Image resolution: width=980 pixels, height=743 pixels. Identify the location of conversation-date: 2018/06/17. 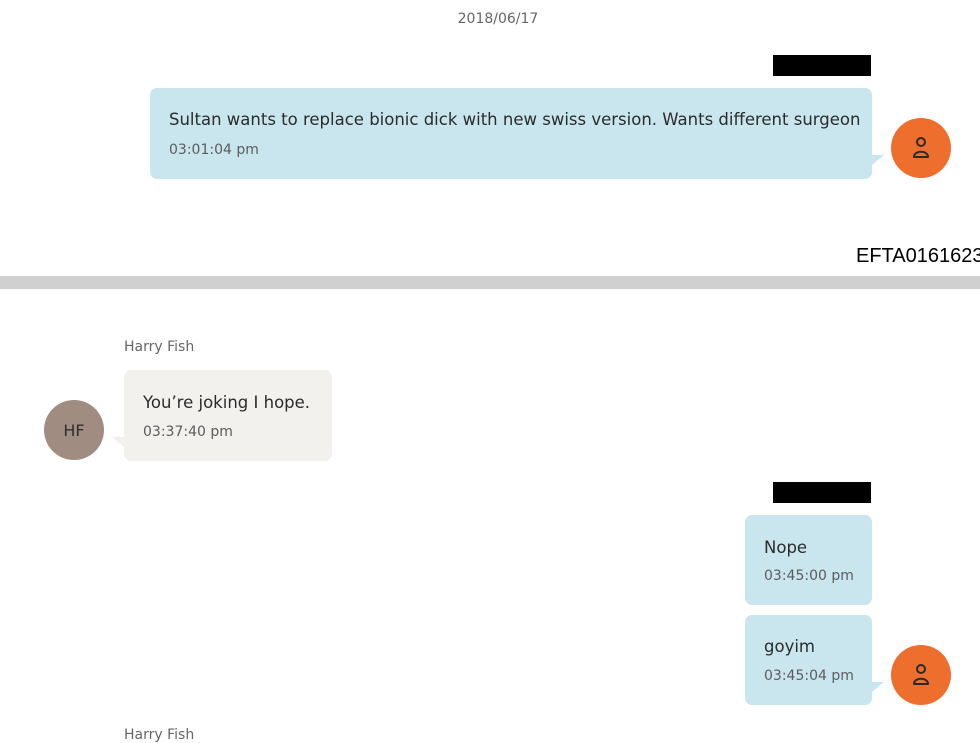
(498, 19).